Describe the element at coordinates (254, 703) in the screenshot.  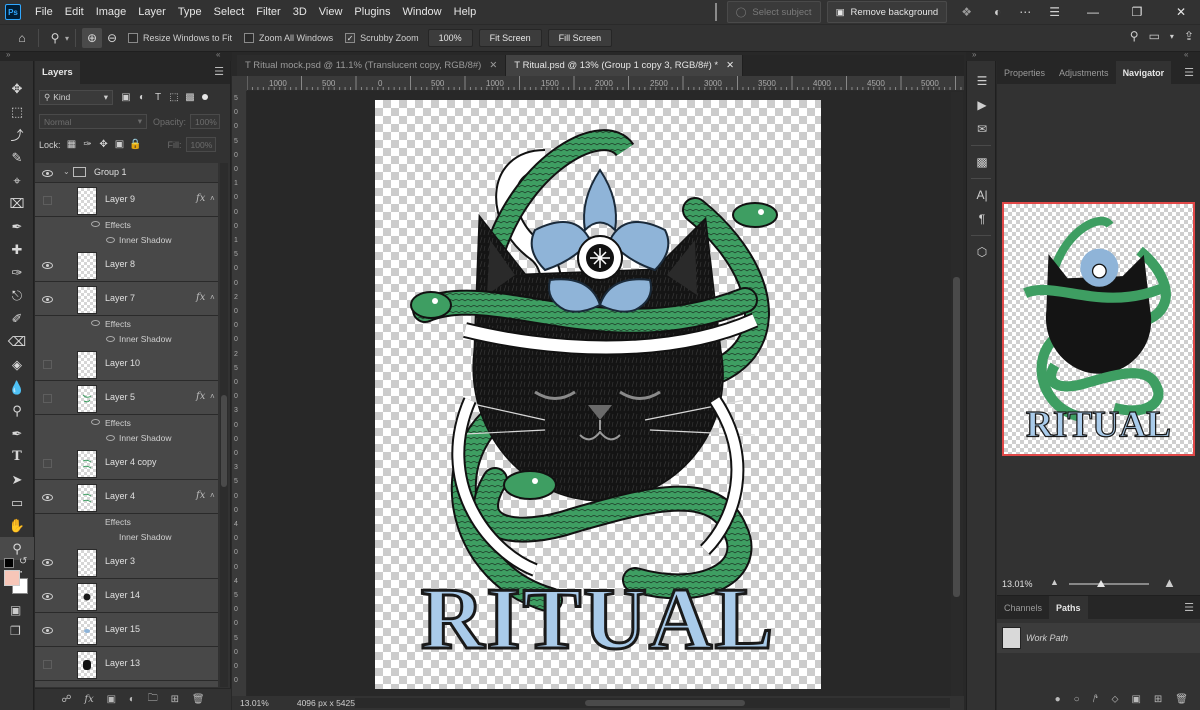
I see `status-zoom: 13.01%` at that location.